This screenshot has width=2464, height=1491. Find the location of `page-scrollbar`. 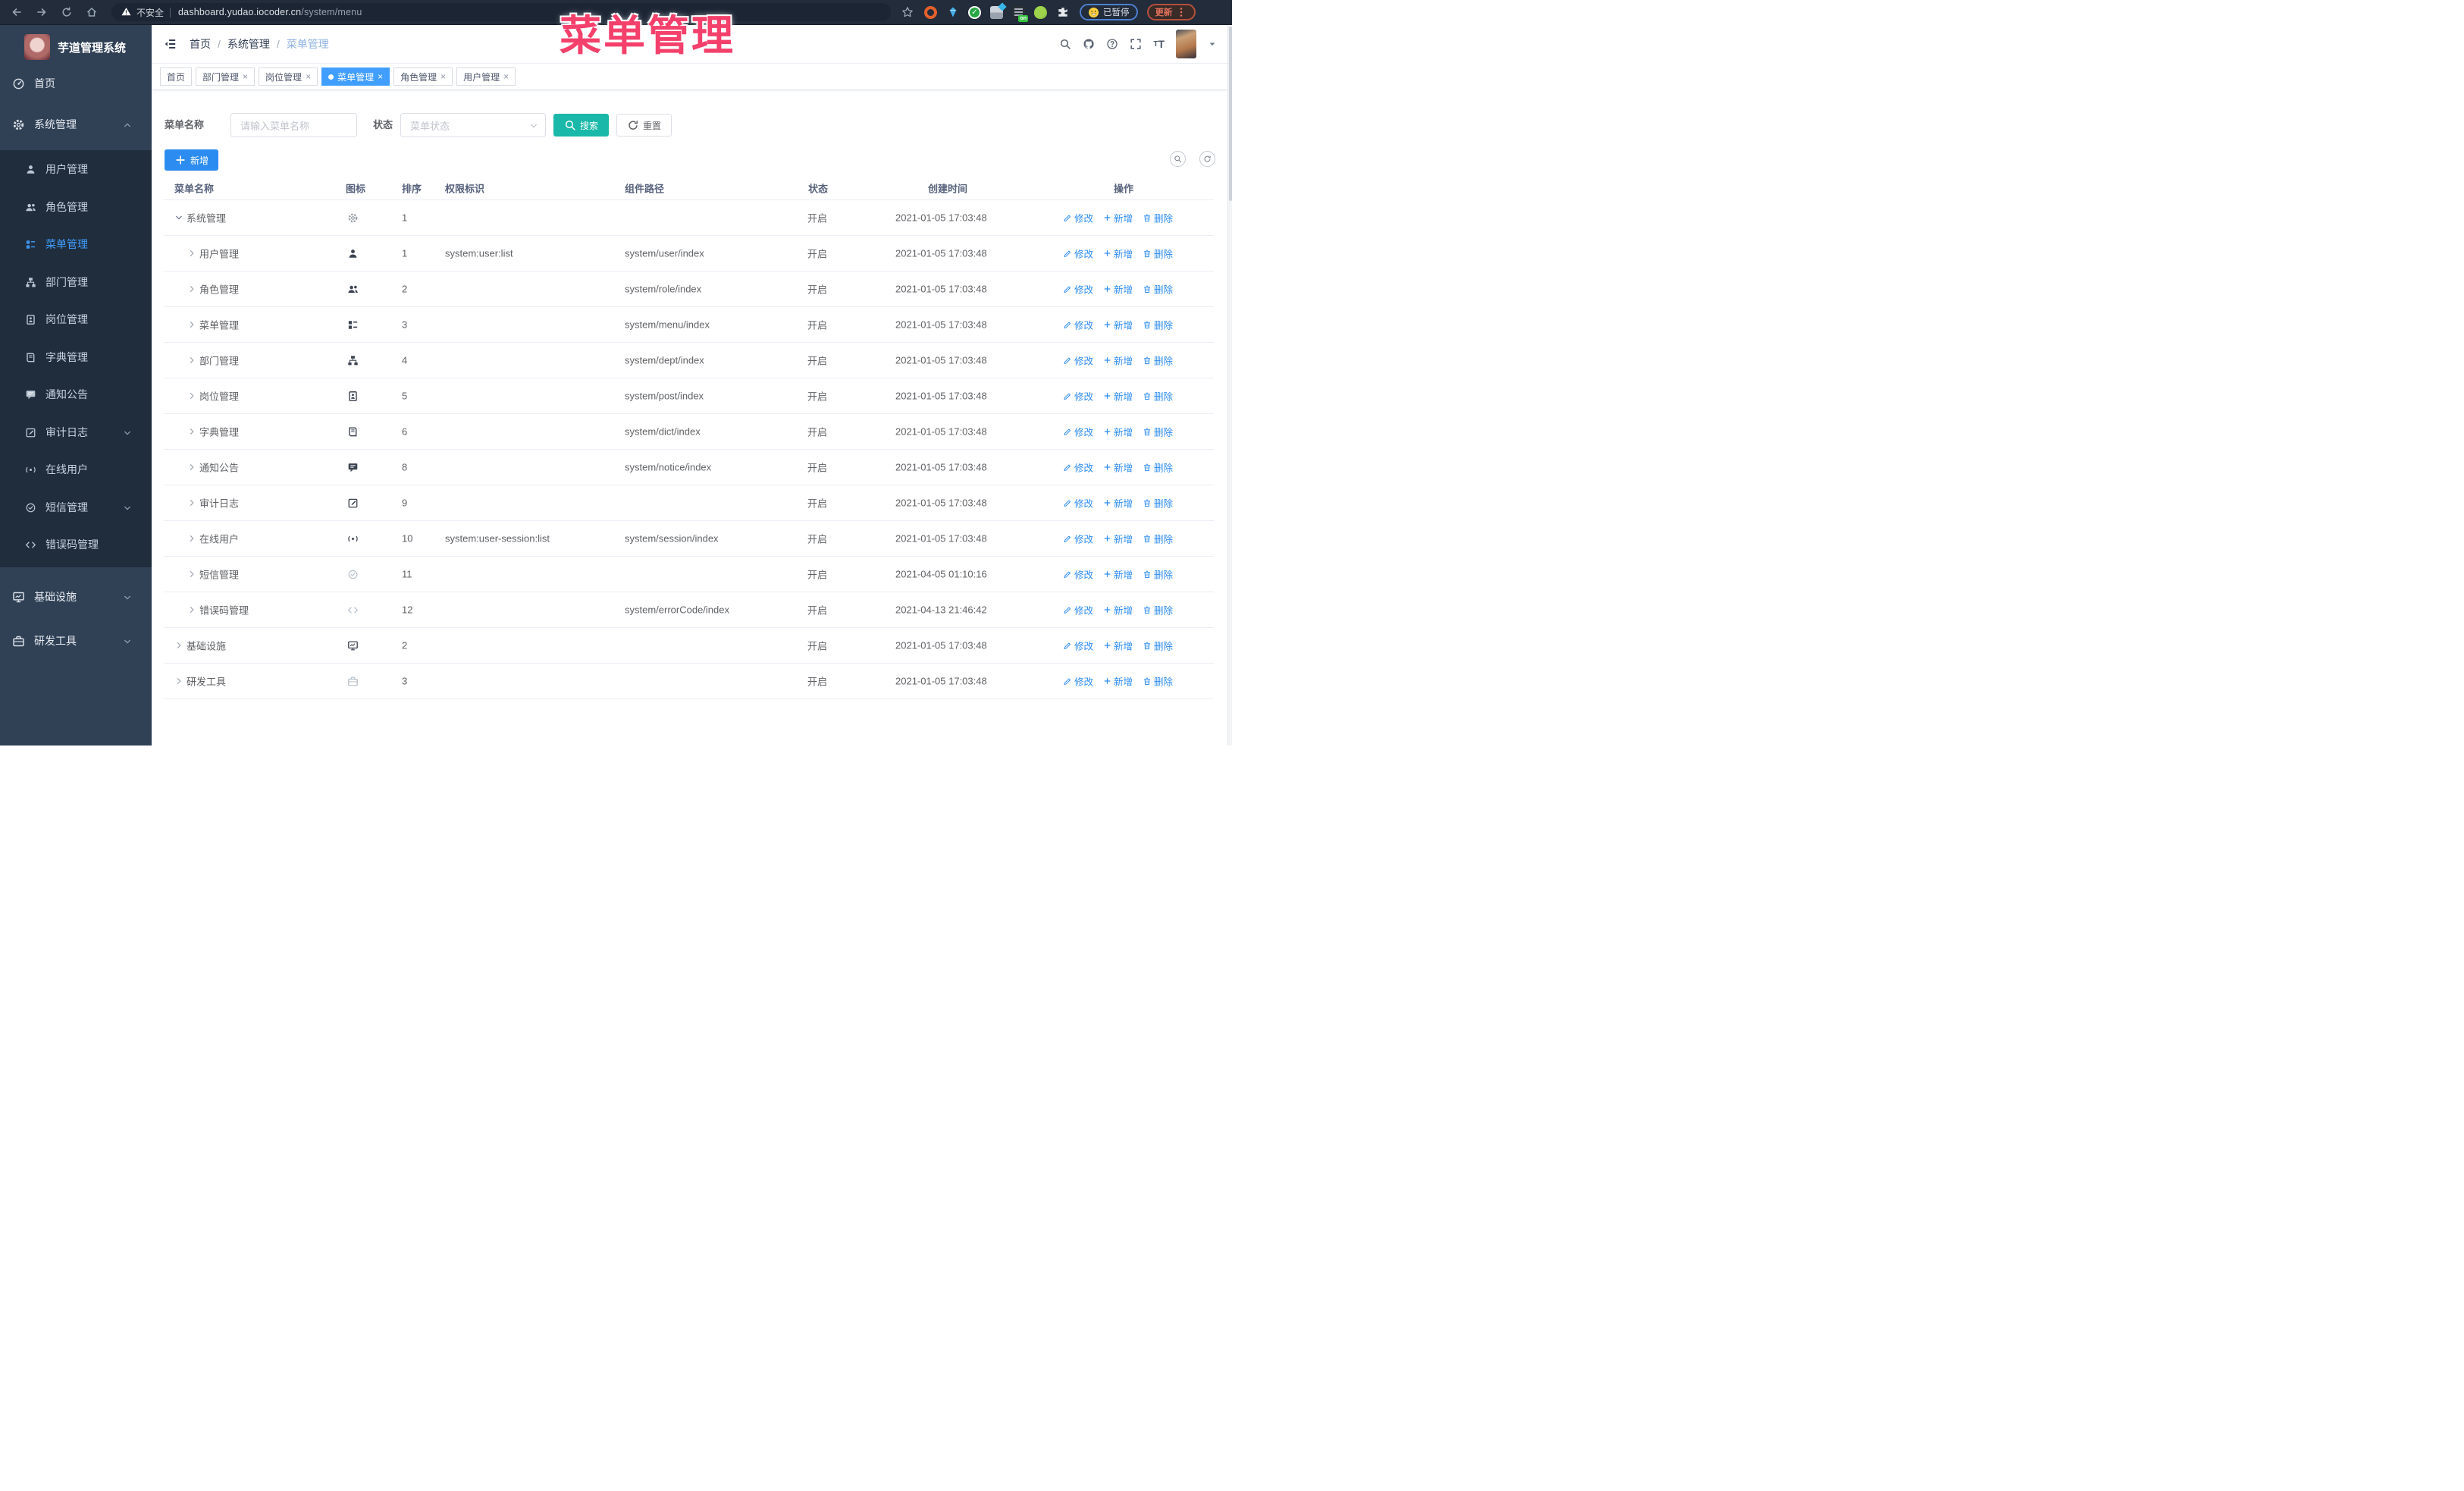

page-scrollbar is located at coordinates (1230, 385).